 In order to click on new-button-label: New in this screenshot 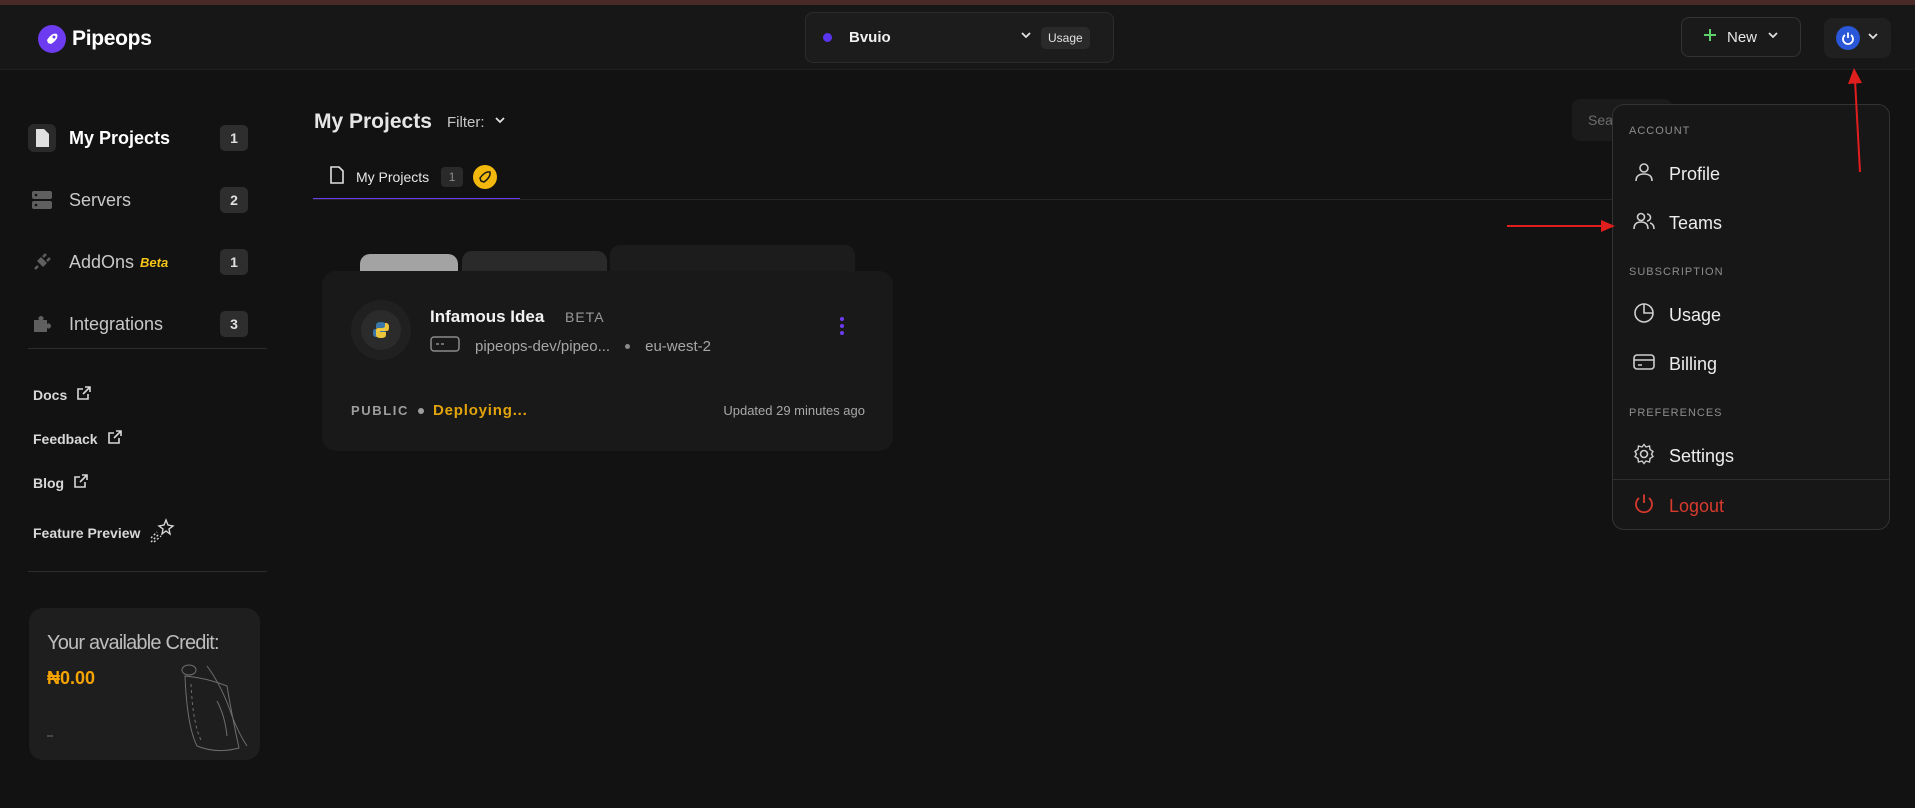, I will do `click(1741, 37)`.